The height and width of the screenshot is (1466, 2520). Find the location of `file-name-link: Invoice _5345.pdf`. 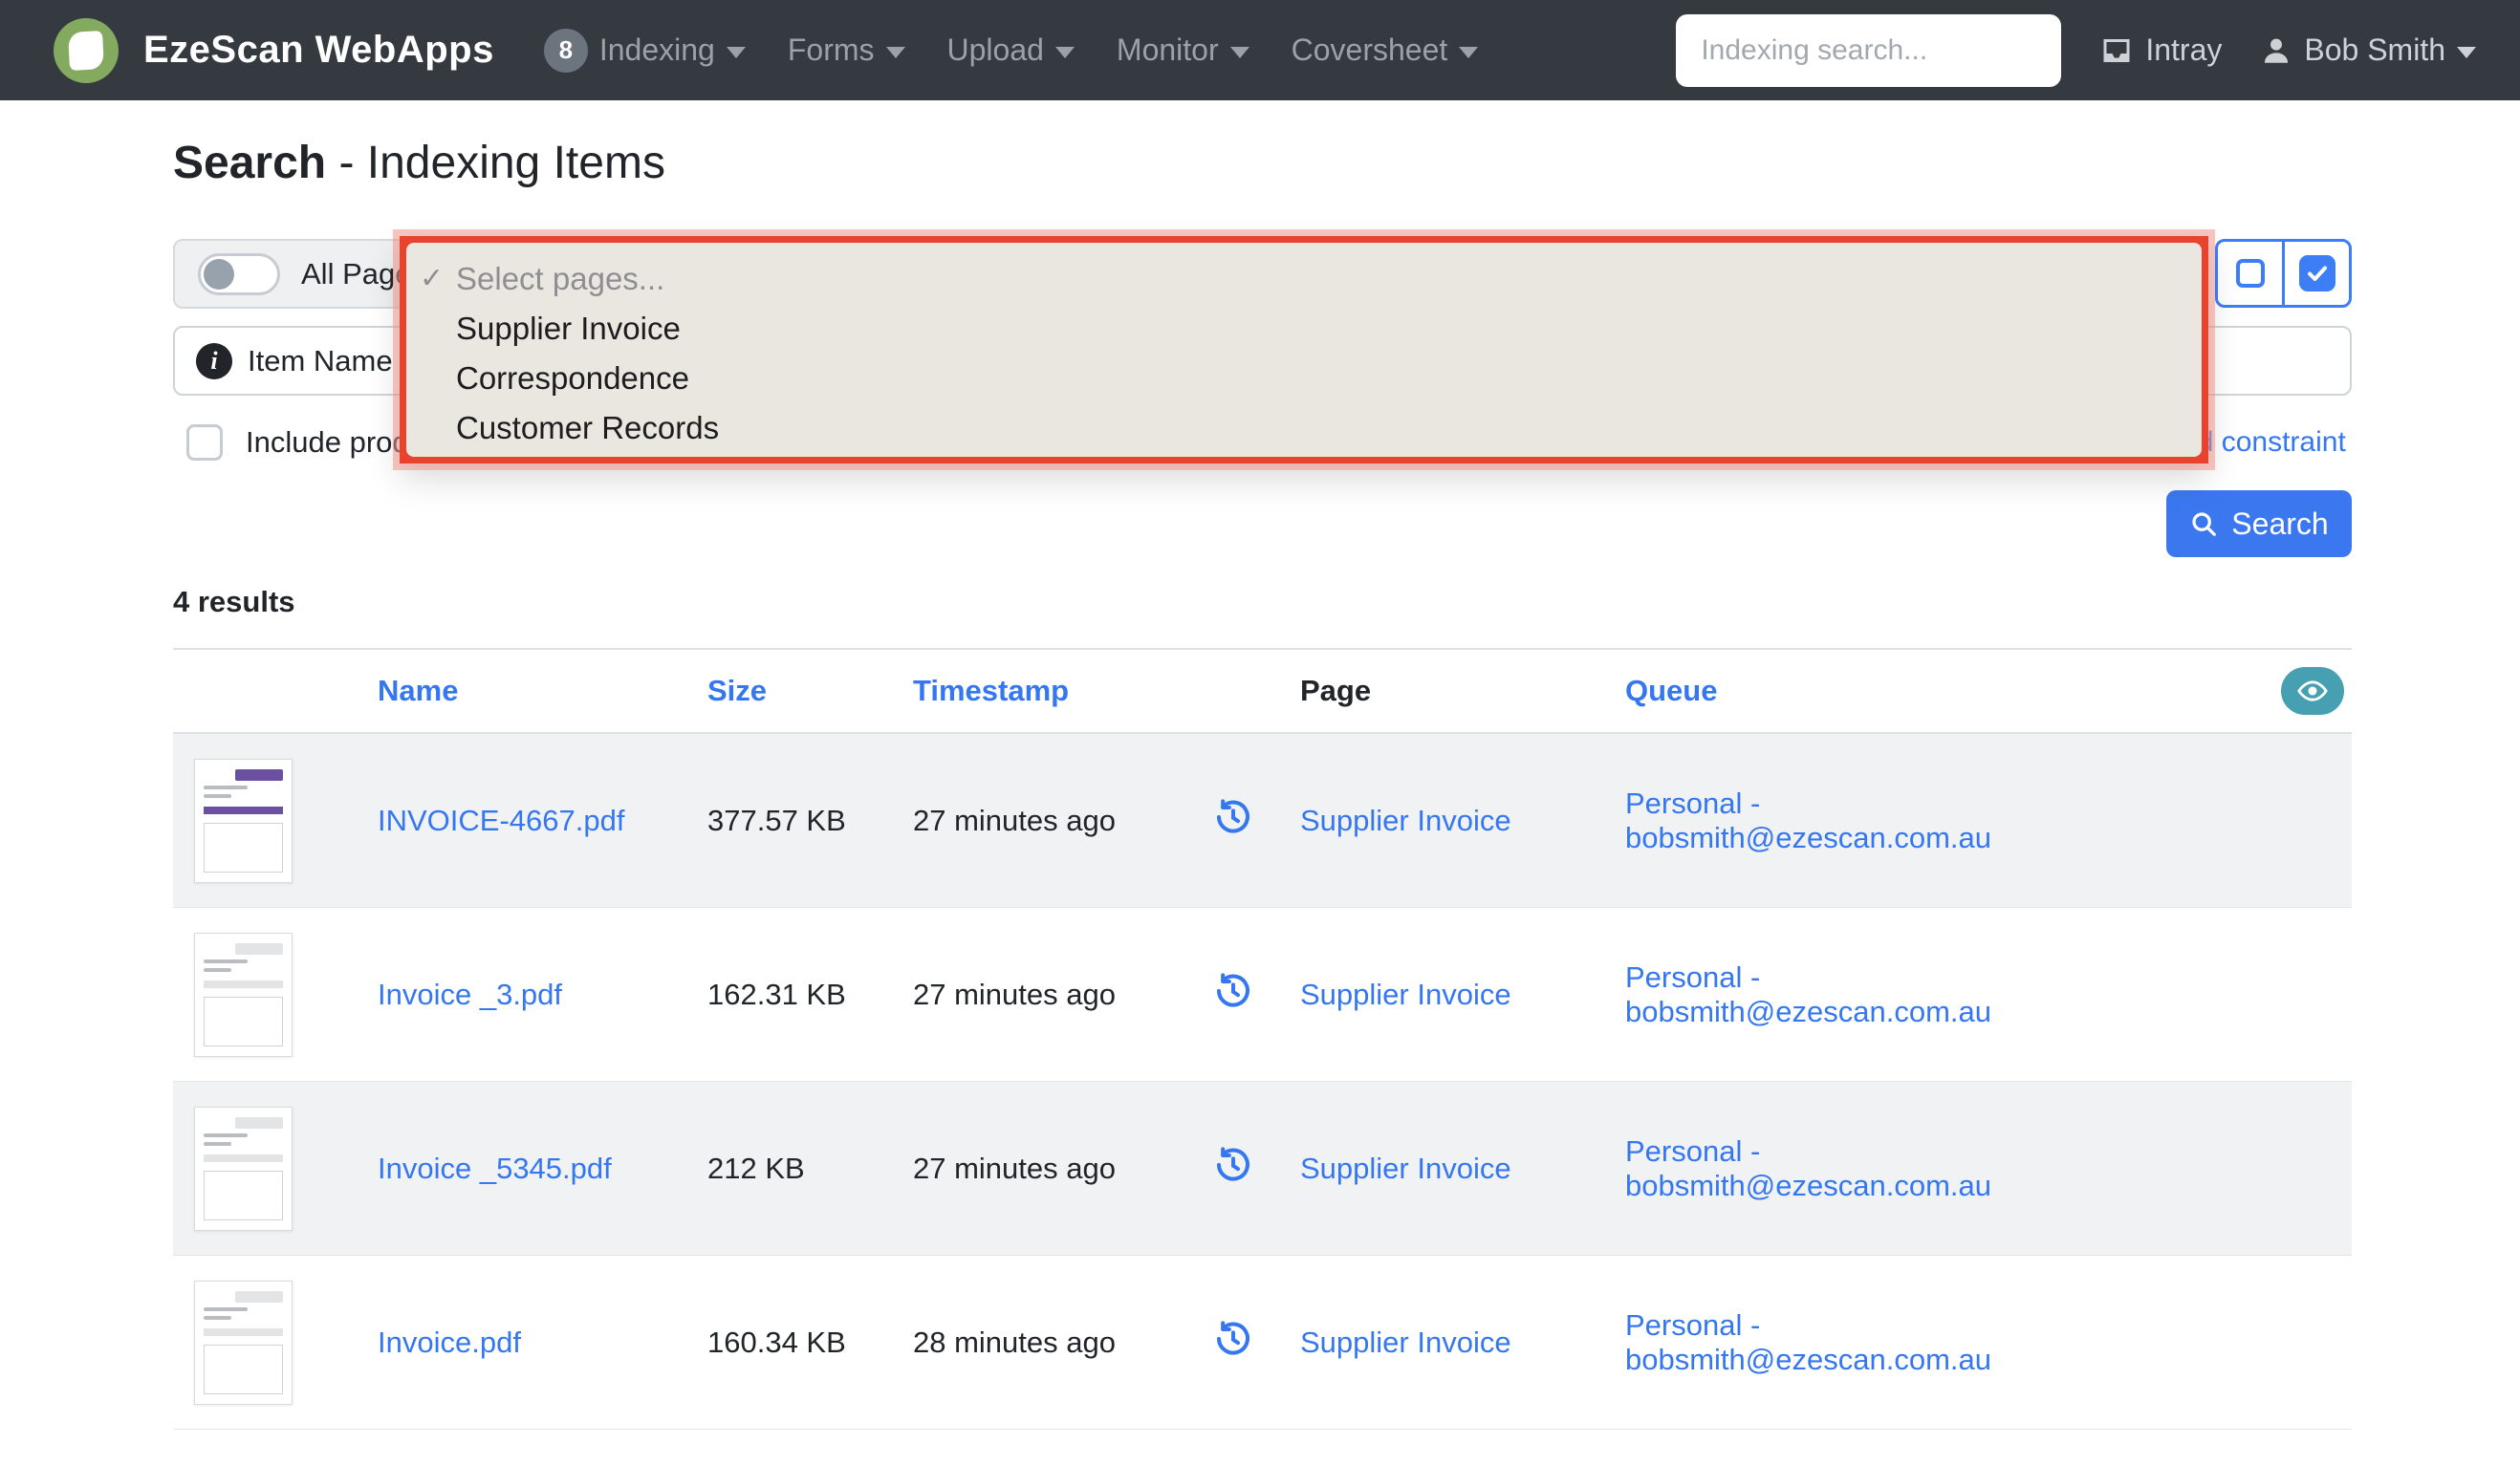

file-name-link: Invoice _5345.pdf is located at coordinates (543, 1169).